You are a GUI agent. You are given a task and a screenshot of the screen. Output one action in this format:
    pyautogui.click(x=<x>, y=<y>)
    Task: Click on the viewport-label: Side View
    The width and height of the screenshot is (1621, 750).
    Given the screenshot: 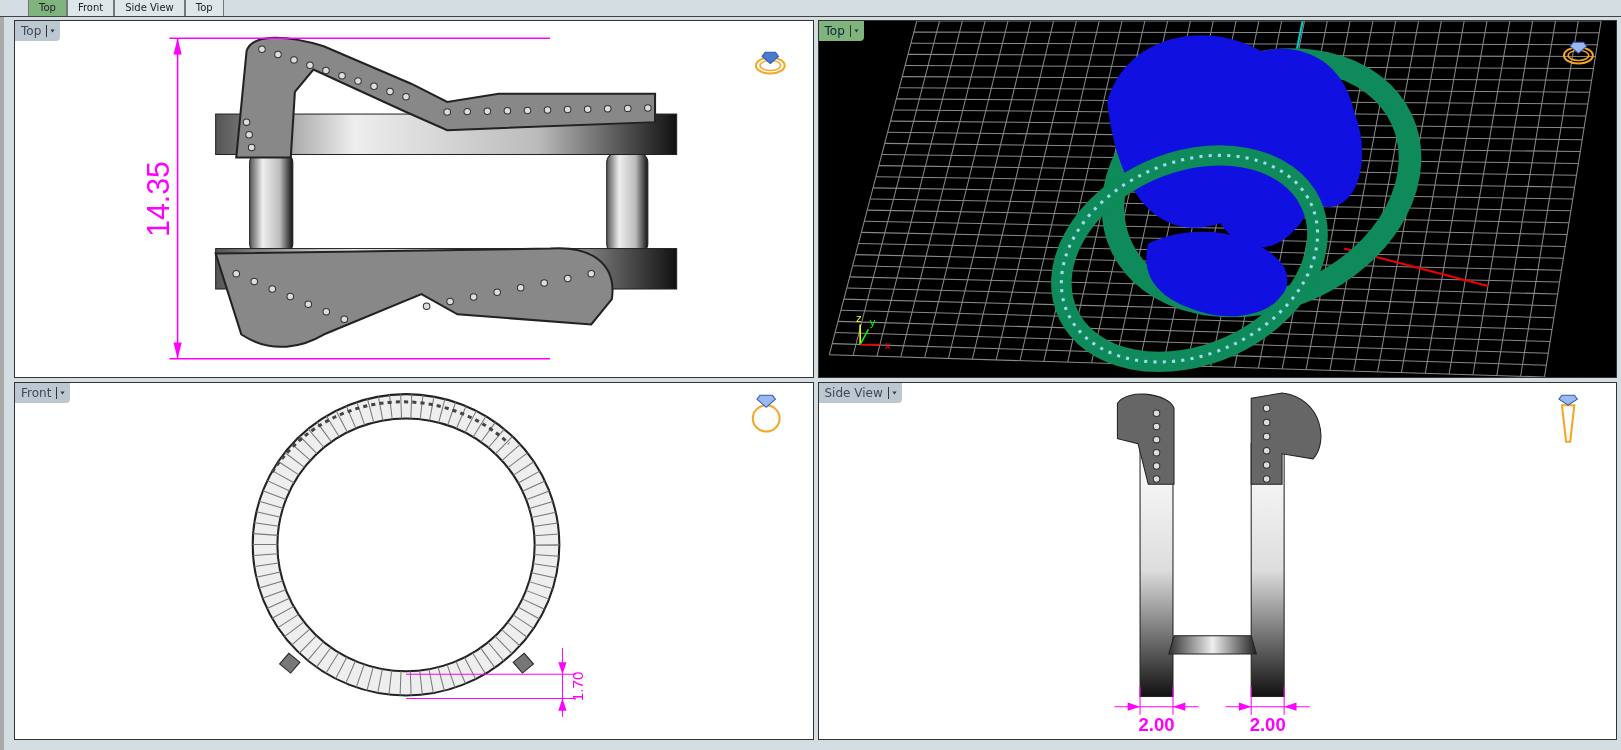 What is the action you would take?
    pyautogui.click(x=860, y=393)
    